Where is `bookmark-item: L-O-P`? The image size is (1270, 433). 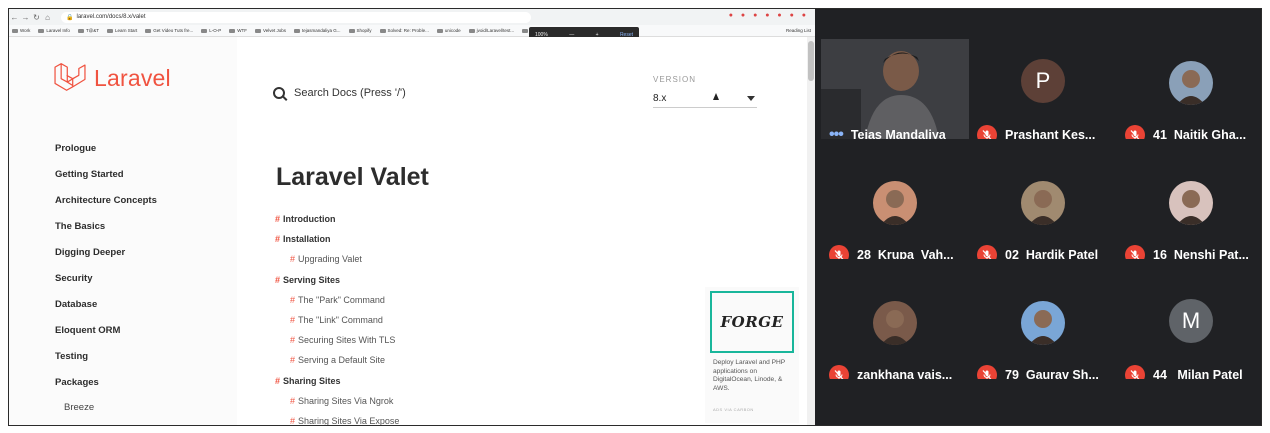
bookmark-item: L-O-P is located at coordinates (211, 30).